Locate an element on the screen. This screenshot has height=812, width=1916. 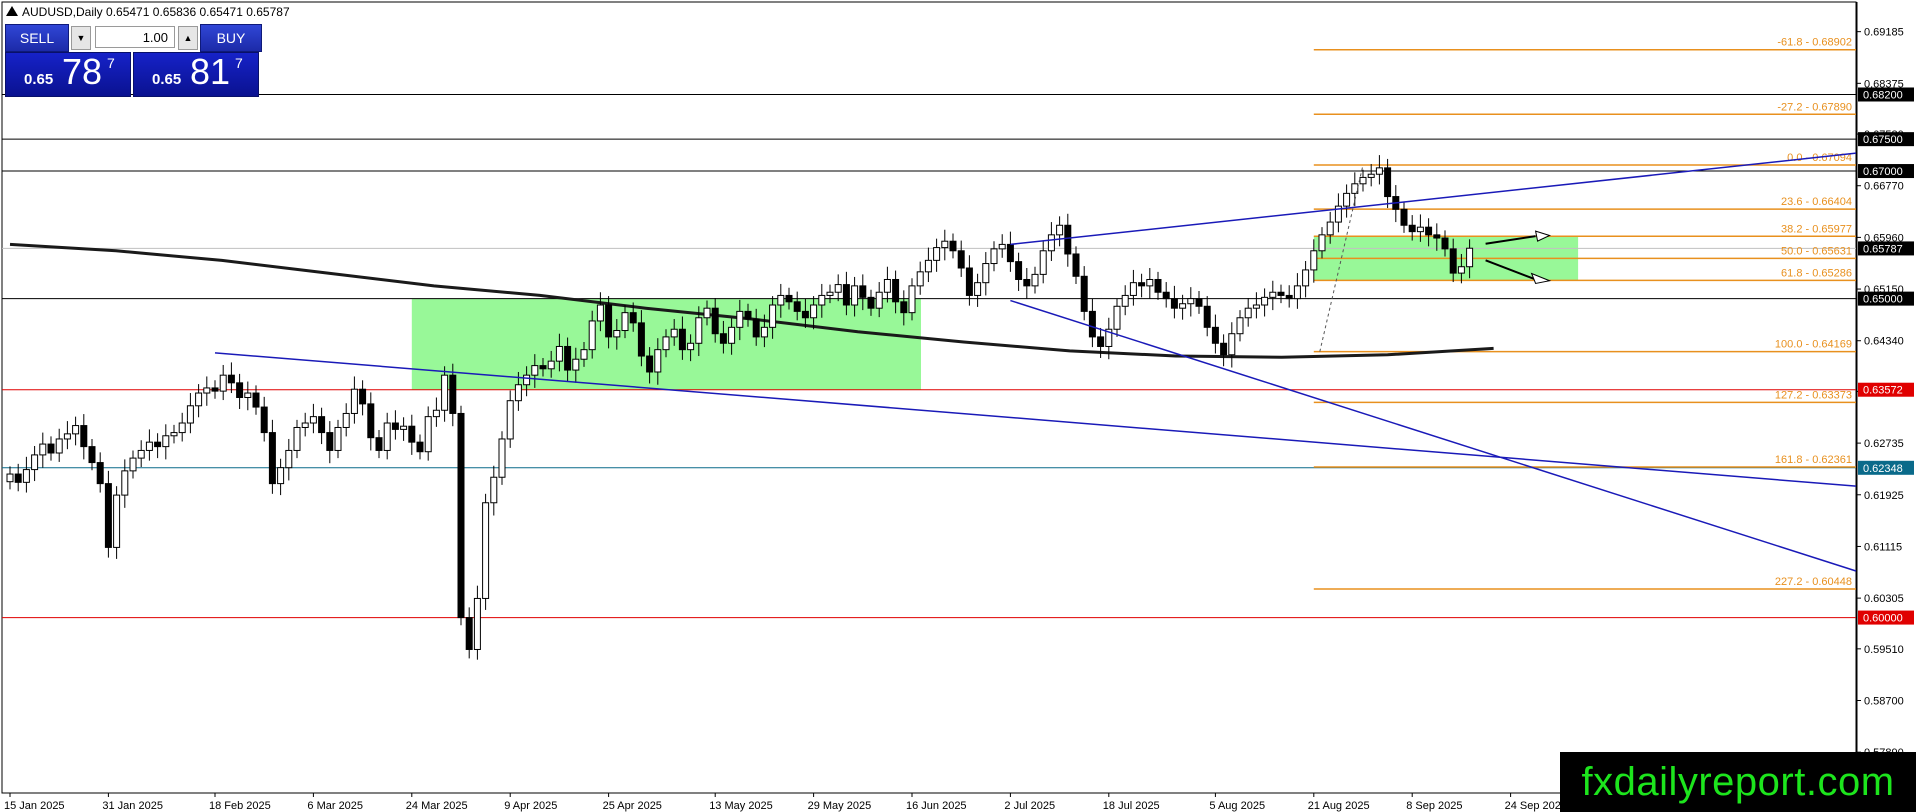
lot-decrease-icon: ▼ is located at coordinates (81, 38).